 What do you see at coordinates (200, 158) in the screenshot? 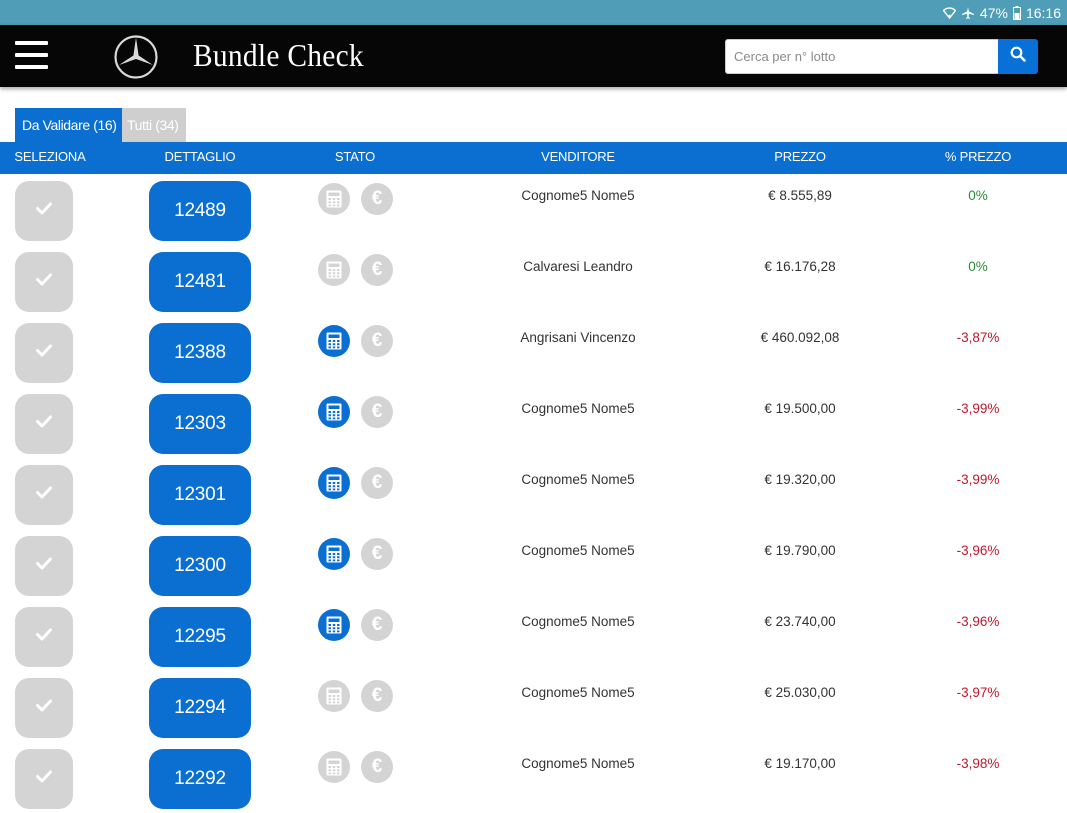
I see `column-header-dettaglio: DETTAGLIO` at bounding box center [200, 158].